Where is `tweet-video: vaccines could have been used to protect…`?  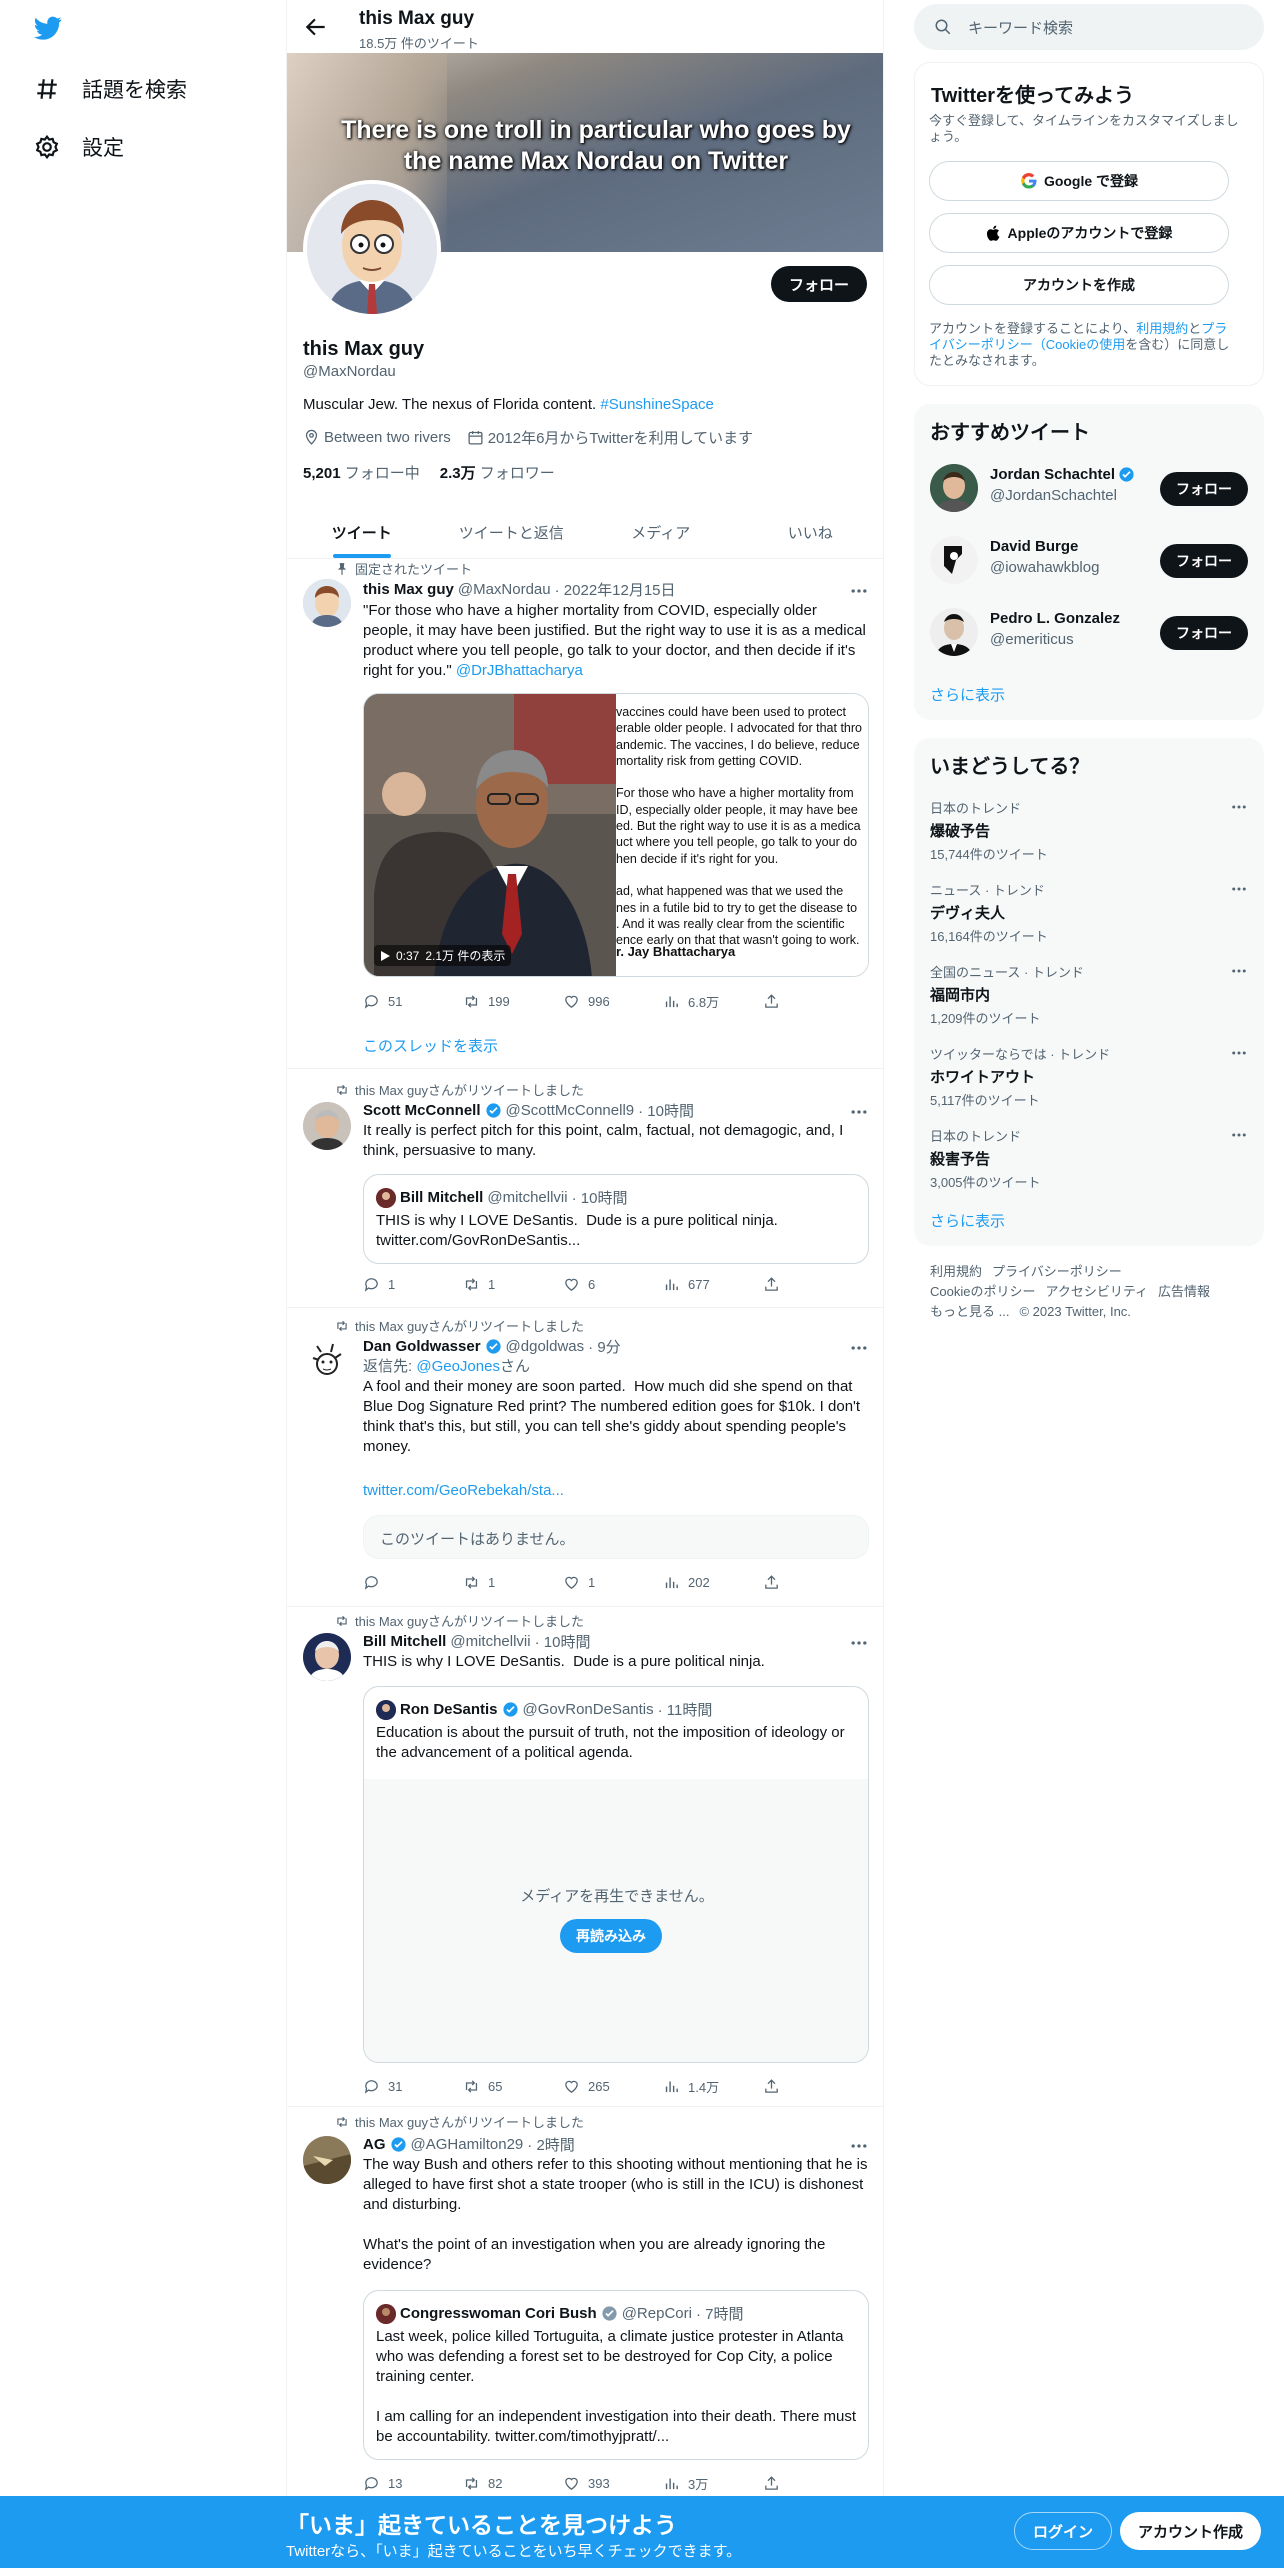 tweet-video: vaccines could have been used to protect… is located at coordinates (616, 835).